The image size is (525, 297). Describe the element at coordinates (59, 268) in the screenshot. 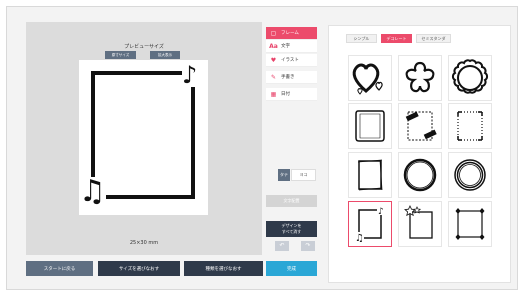

I see `back-to-start-button: スタートに戻る` at that location.